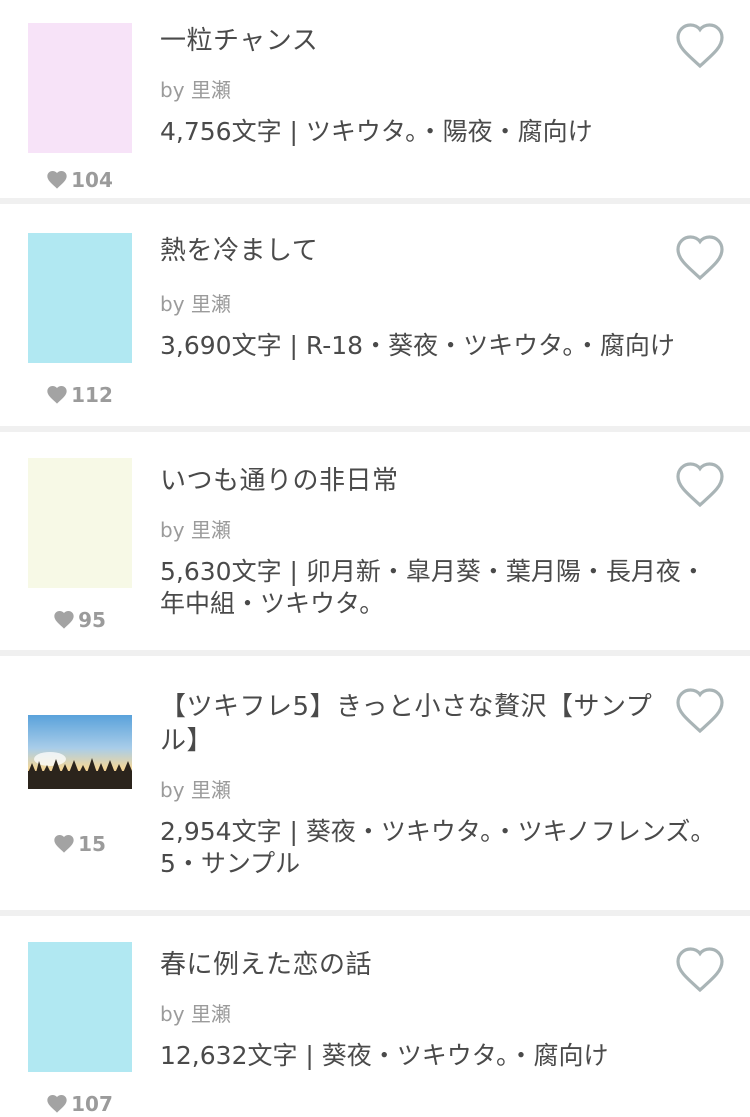 The image size is (750, 1117). I want to click on item-title: 一粒チャンス, so click(410, 41).